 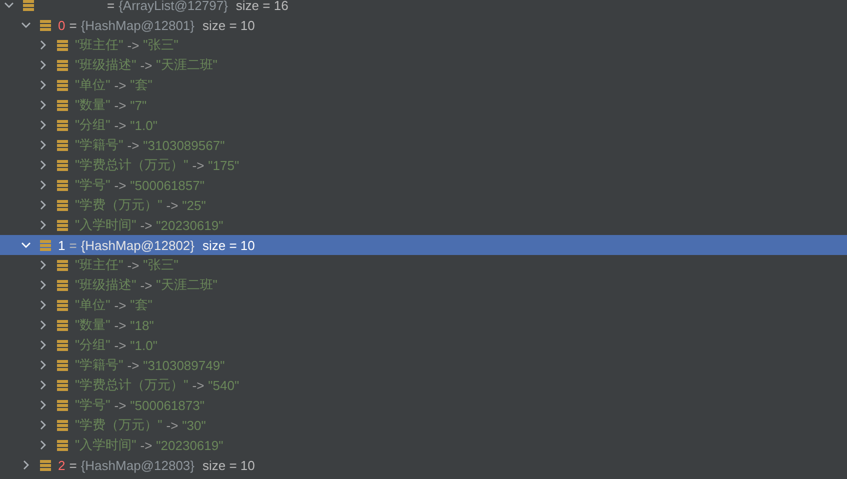 What do you see at coordinates (184, 145) in the screenshot?
I see `entry-value: "3103089567"` at bounding box center [184, 145].